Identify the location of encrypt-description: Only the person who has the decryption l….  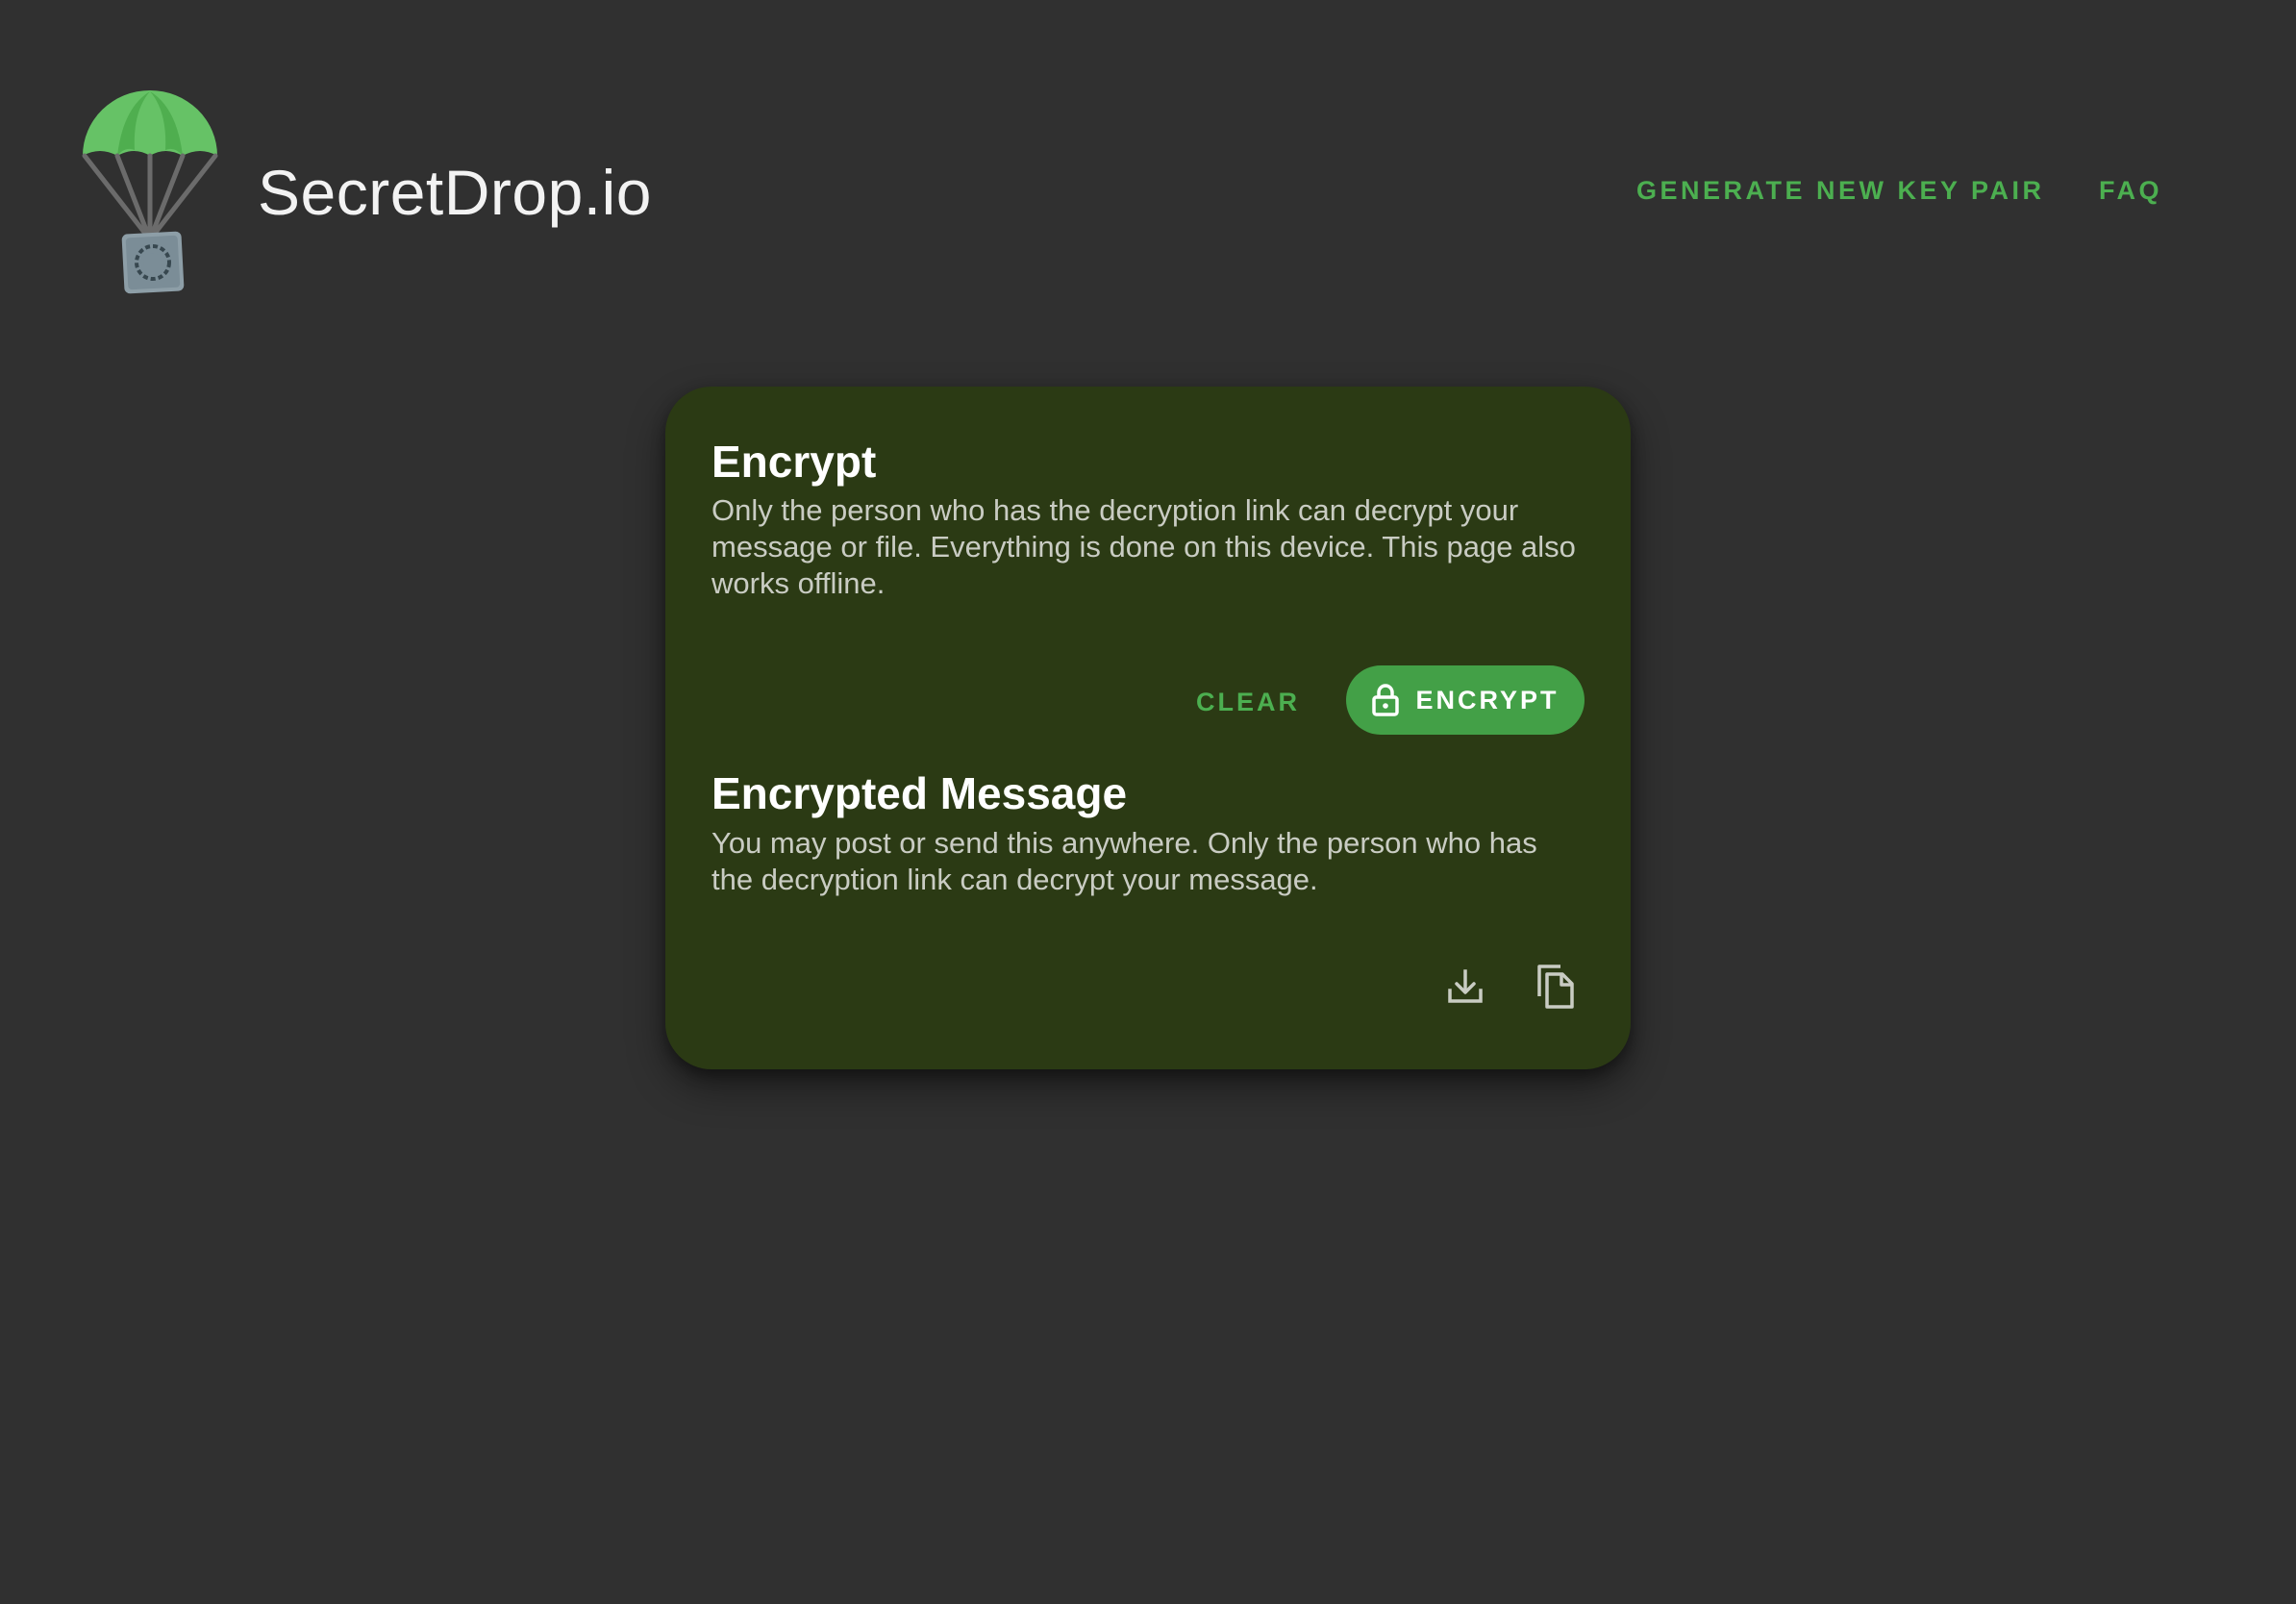
(1143, 546).